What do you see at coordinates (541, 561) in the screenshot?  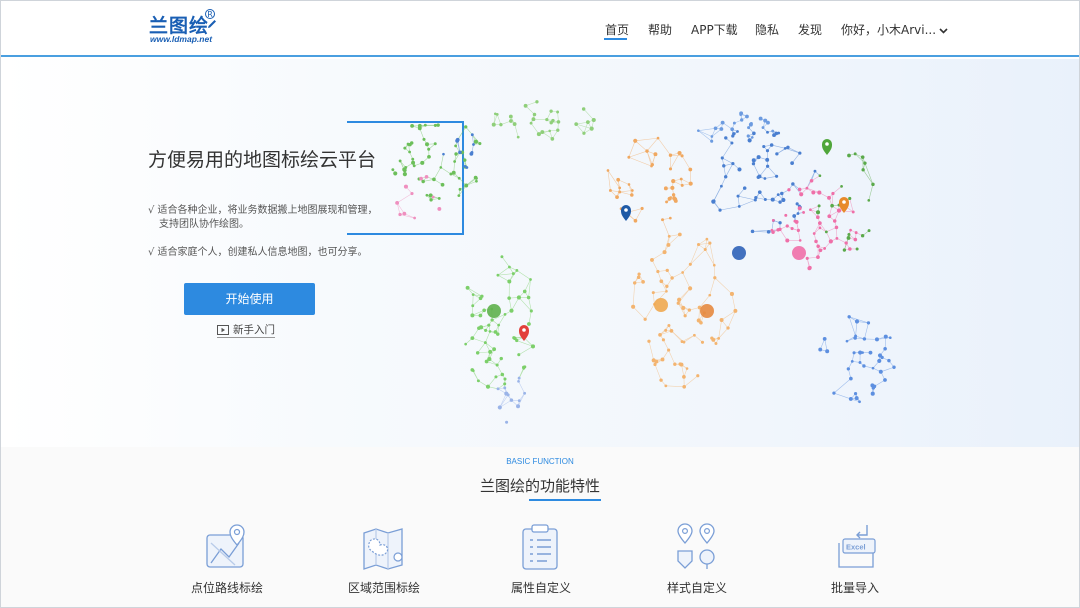 I see `feature-custom-attributes: 属性自定义` at bounding box center [541, 561].